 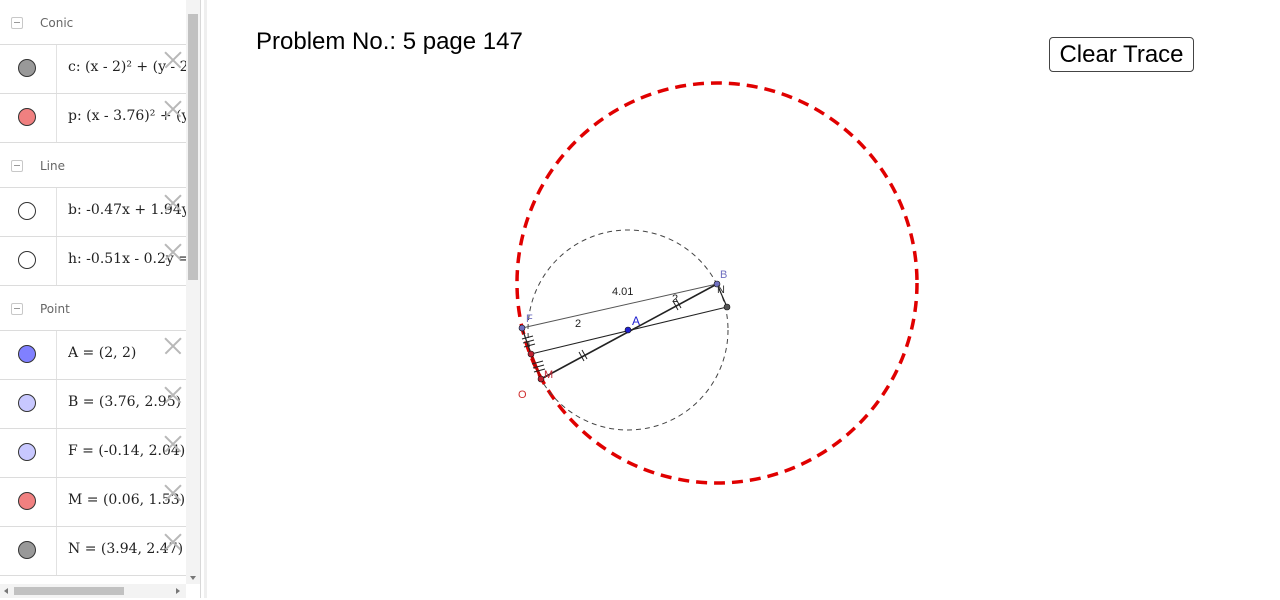 I want to click on algebra-item-A: A = (2, 2), so click(x=93, y=355).